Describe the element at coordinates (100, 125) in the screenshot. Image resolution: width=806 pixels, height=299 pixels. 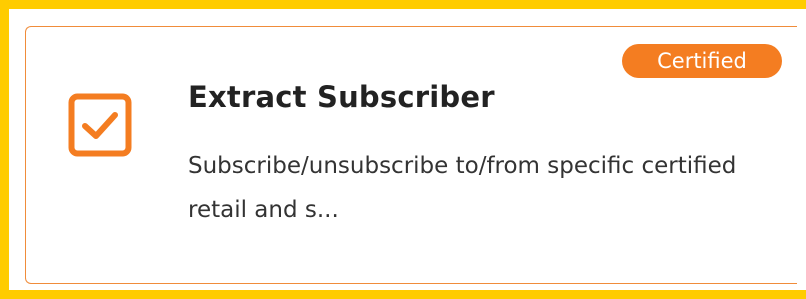
I see `checkbox-checked-icon` at that location.